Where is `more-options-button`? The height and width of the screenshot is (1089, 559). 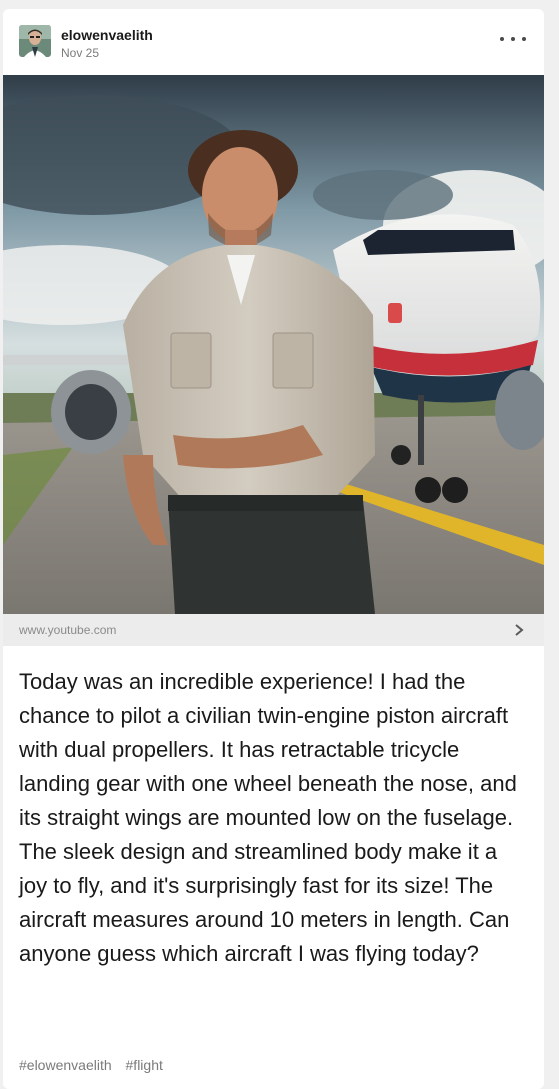 more-options-button is located at coordinates (513, 39).